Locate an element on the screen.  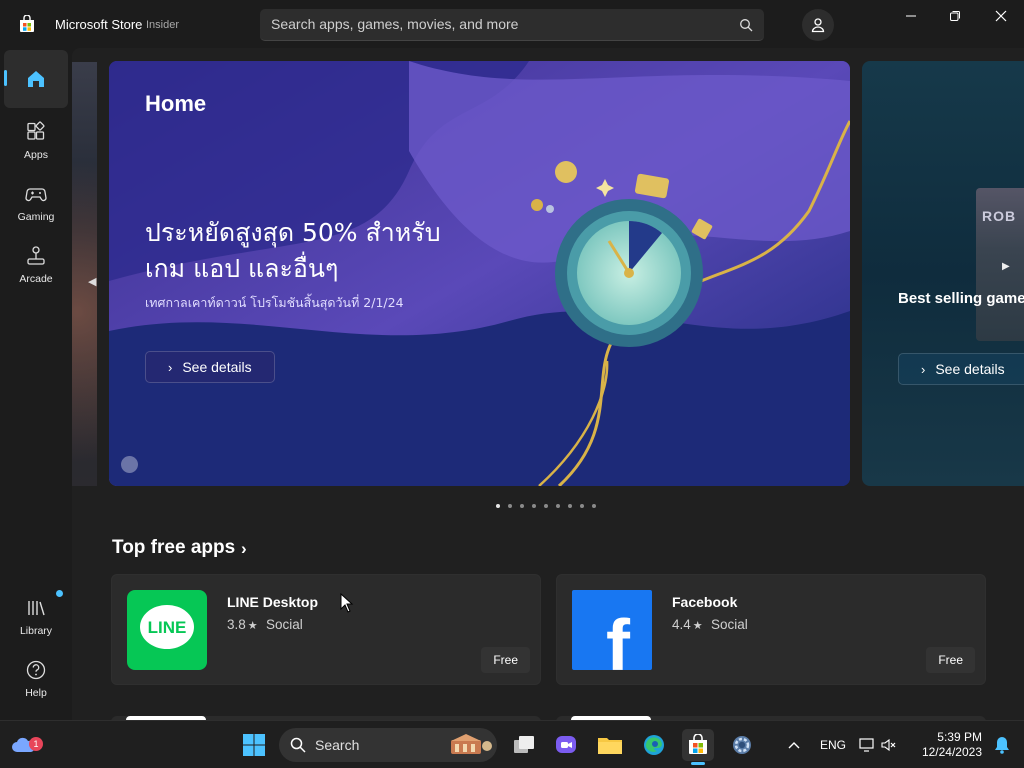
show-hidden-icons-button is located at coordinates (794, 745).